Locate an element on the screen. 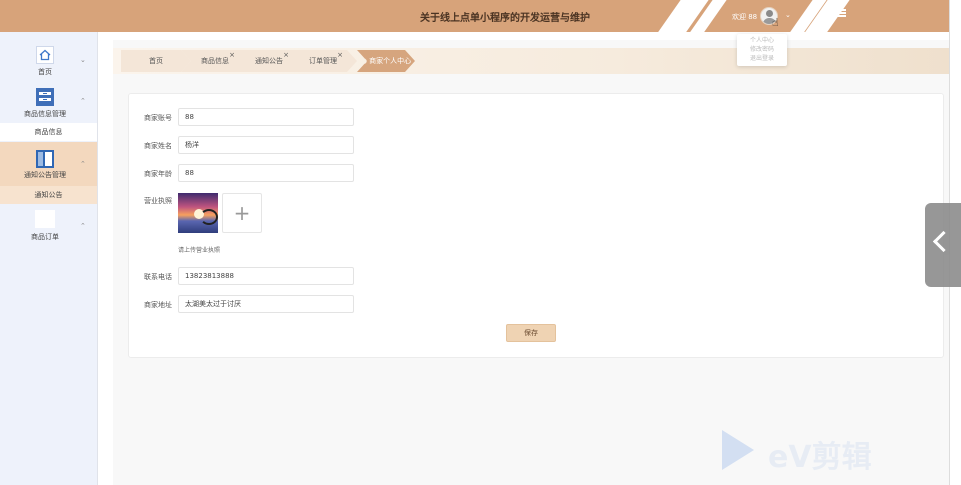 The height and width of the screenshot is (485, 961). sidebar-item-orders: 商品订单 ⌃ is located at coordinates (48, 227).